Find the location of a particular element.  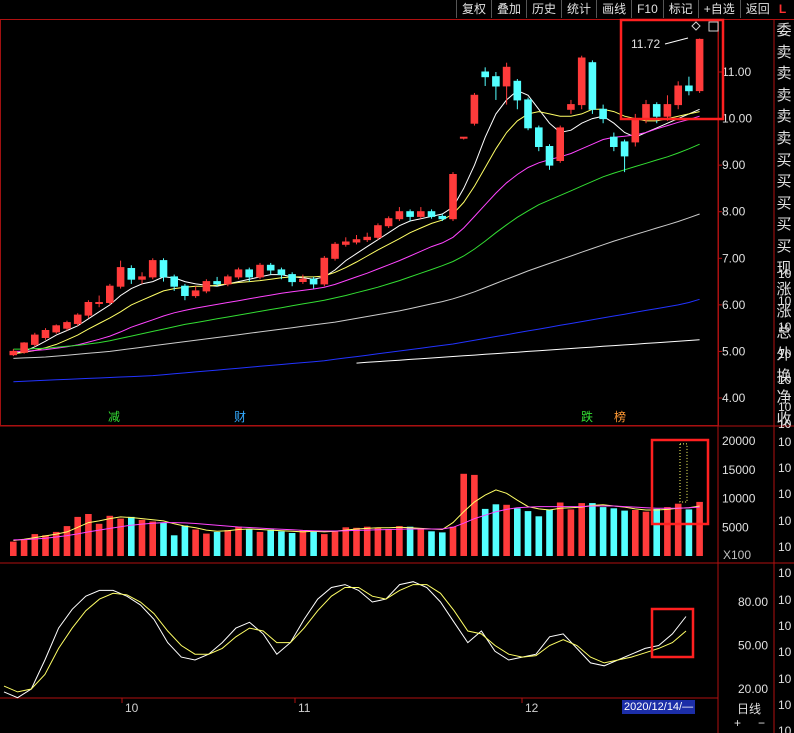

back-button: 返回 is located at coordinates (757, 9).